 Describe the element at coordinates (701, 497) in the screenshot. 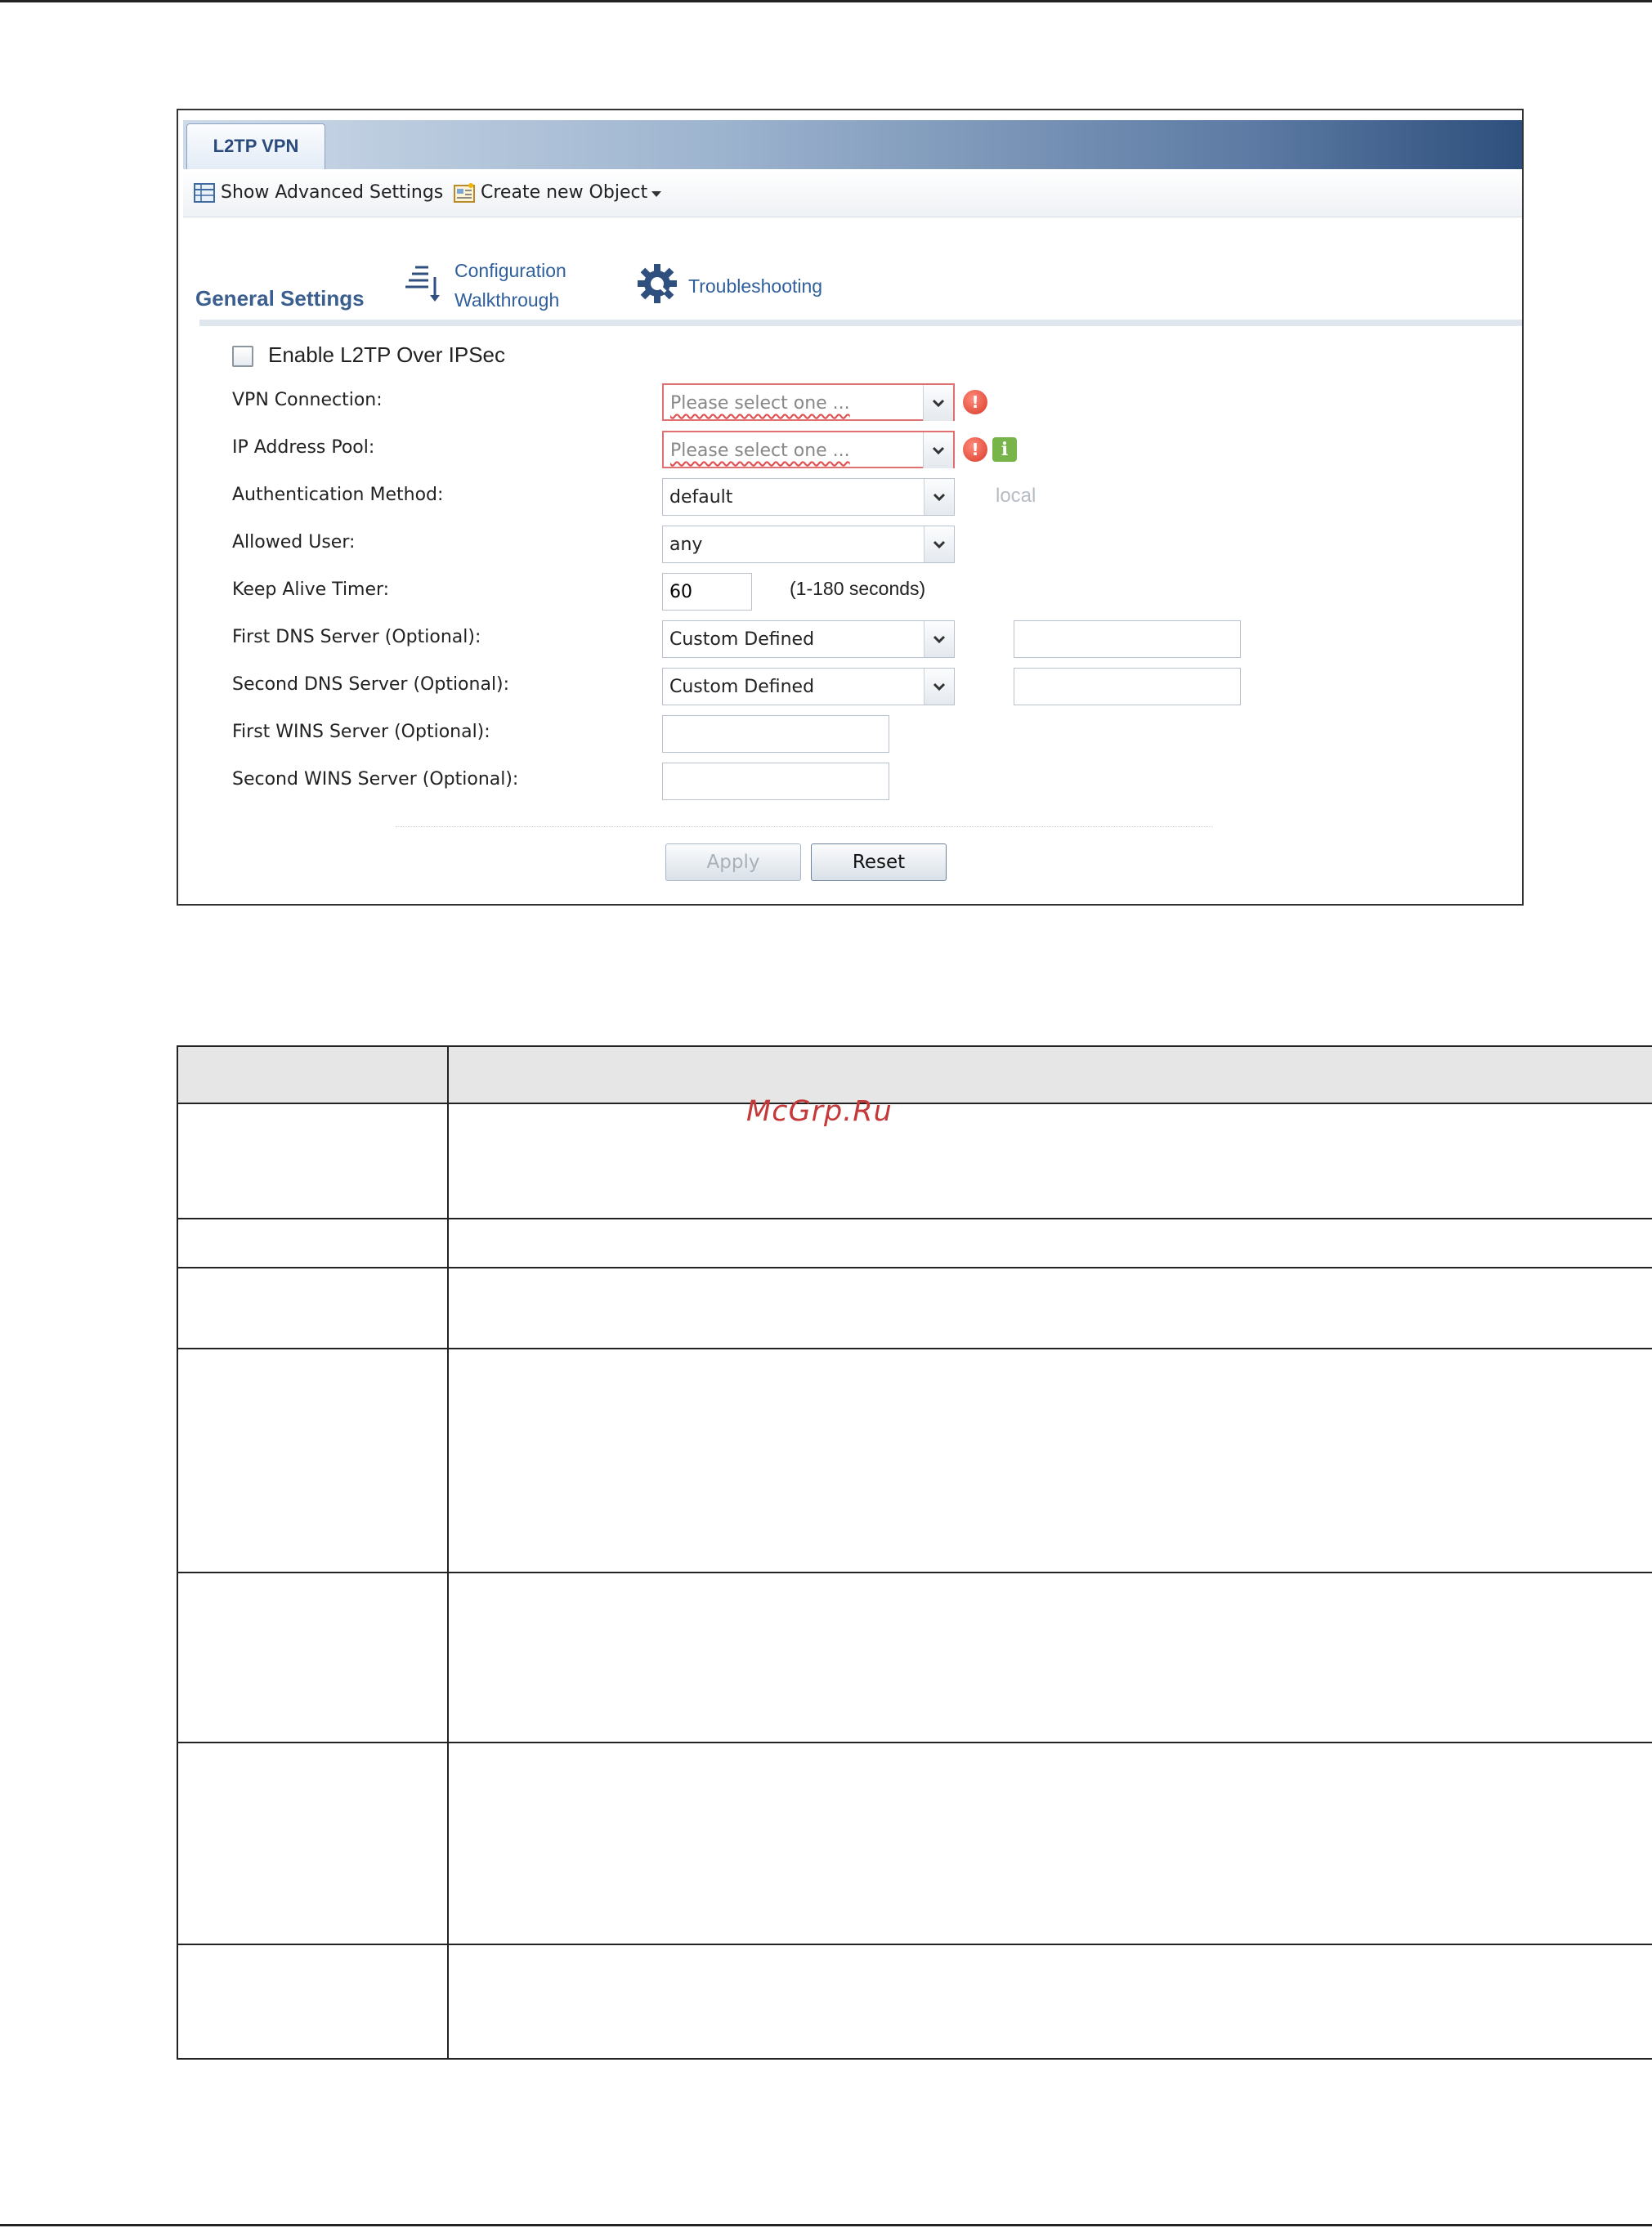

I see `authentication-method-value: default` at that location.